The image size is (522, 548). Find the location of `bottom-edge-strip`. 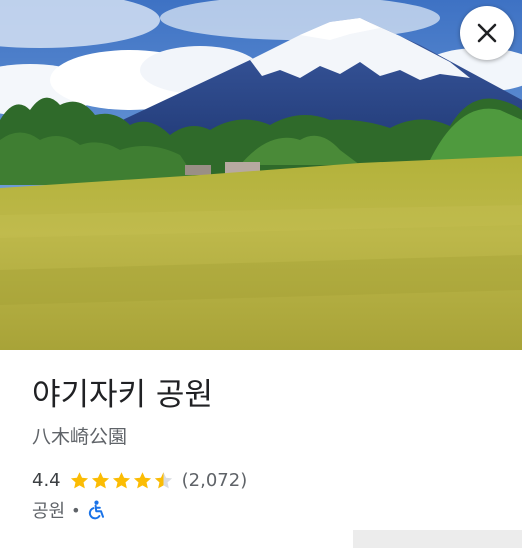

bottom-edge-strip is located at coordinates (437, 539).